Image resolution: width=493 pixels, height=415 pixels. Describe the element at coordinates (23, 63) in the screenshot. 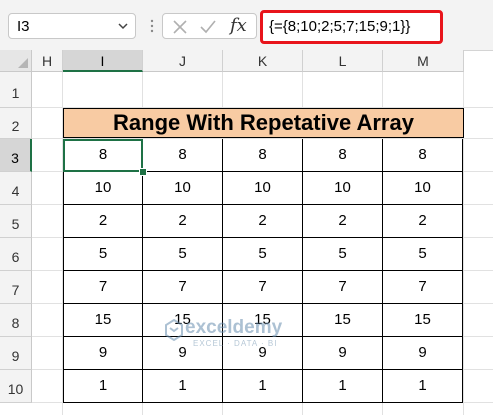

I see `select-all-triangle-icon` at that location.